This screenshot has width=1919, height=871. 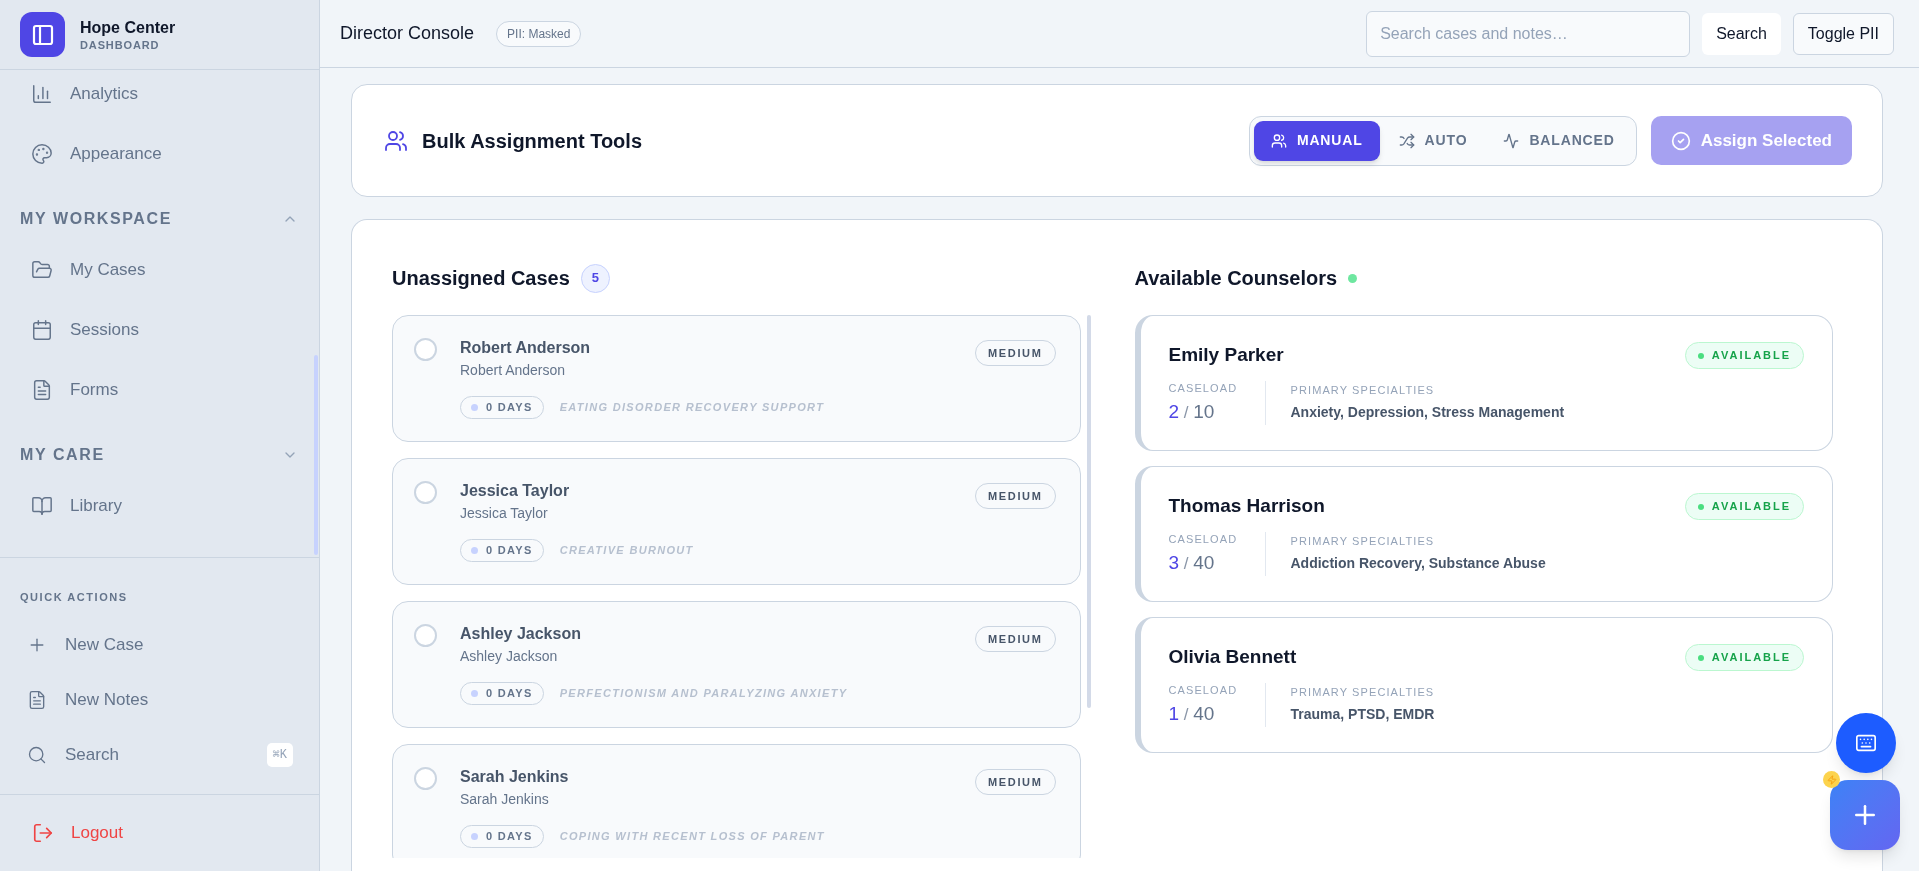 What do you see at coordinates (692, 408) in the screenshot?
I see `case-topic: EATING DISORDER RECOVERY SUPPORT` at bounding box center [692, 408].